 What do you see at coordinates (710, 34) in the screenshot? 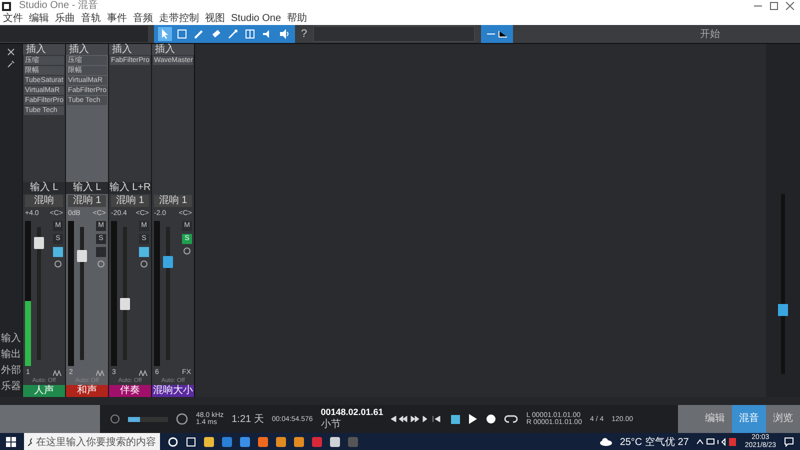
I see `start-label: 开始` at bounding box center [710, 34].